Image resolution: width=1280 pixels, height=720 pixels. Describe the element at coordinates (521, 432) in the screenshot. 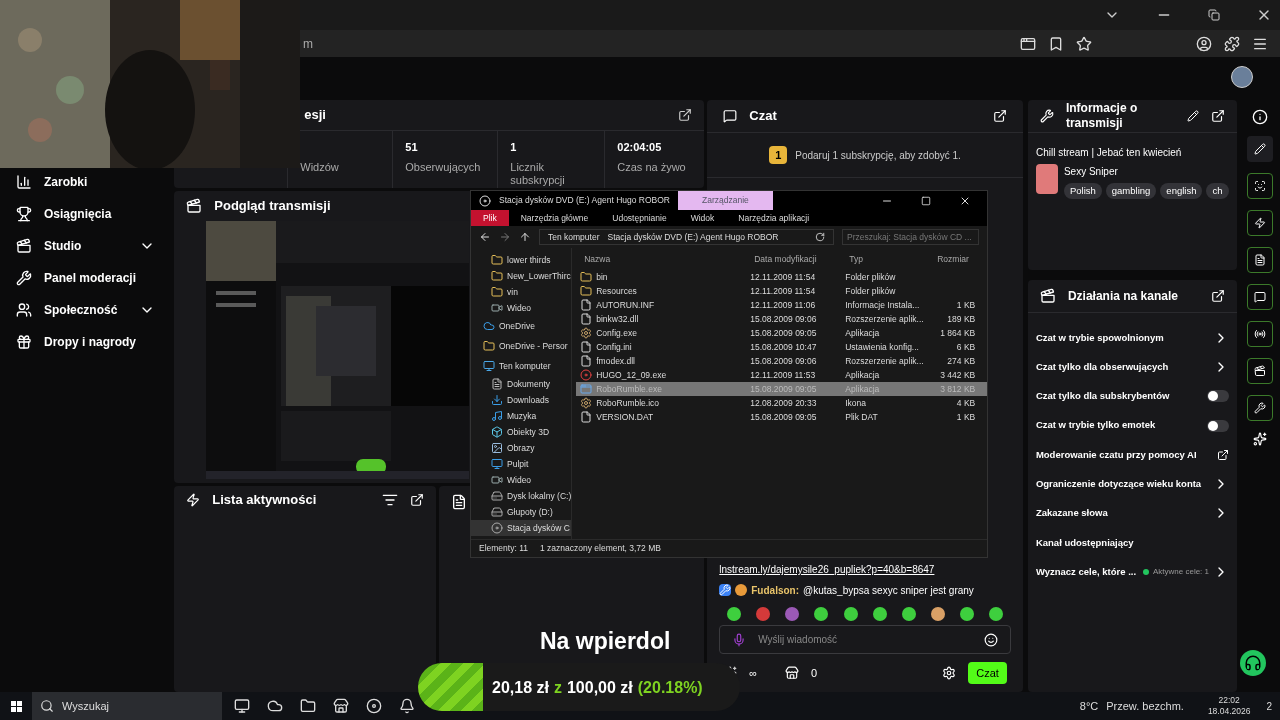

I see `nav-item: Obiekty 3D` at that location.